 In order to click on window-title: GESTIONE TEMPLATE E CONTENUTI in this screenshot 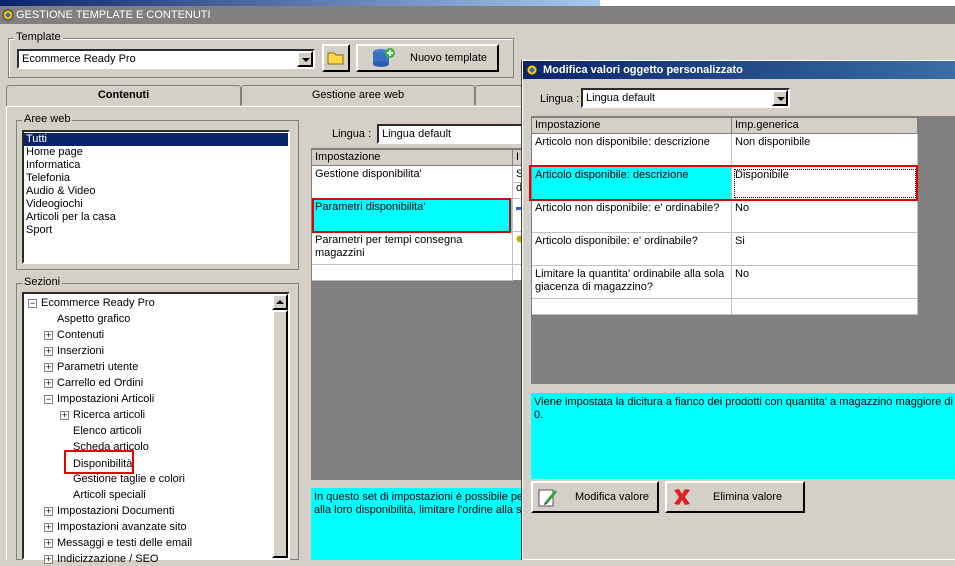, I will do `click(113, 15)`.